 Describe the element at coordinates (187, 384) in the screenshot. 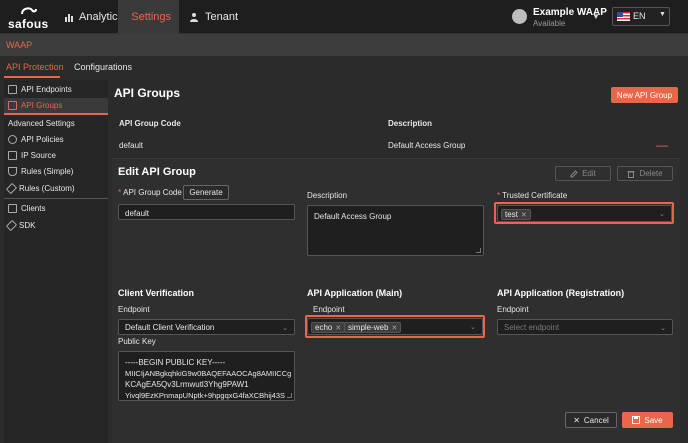

I see `public-key-line: KCAgEA5Qv3Lrmwutl3Yhg9PAW1` at that location.